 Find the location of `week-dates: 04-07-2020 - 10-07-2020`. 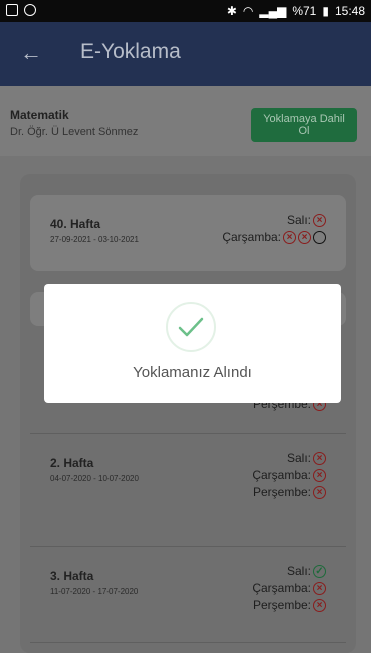

week-dates: 04-07-2020 - 10-07-2020 is located at coordinates (94, 478).